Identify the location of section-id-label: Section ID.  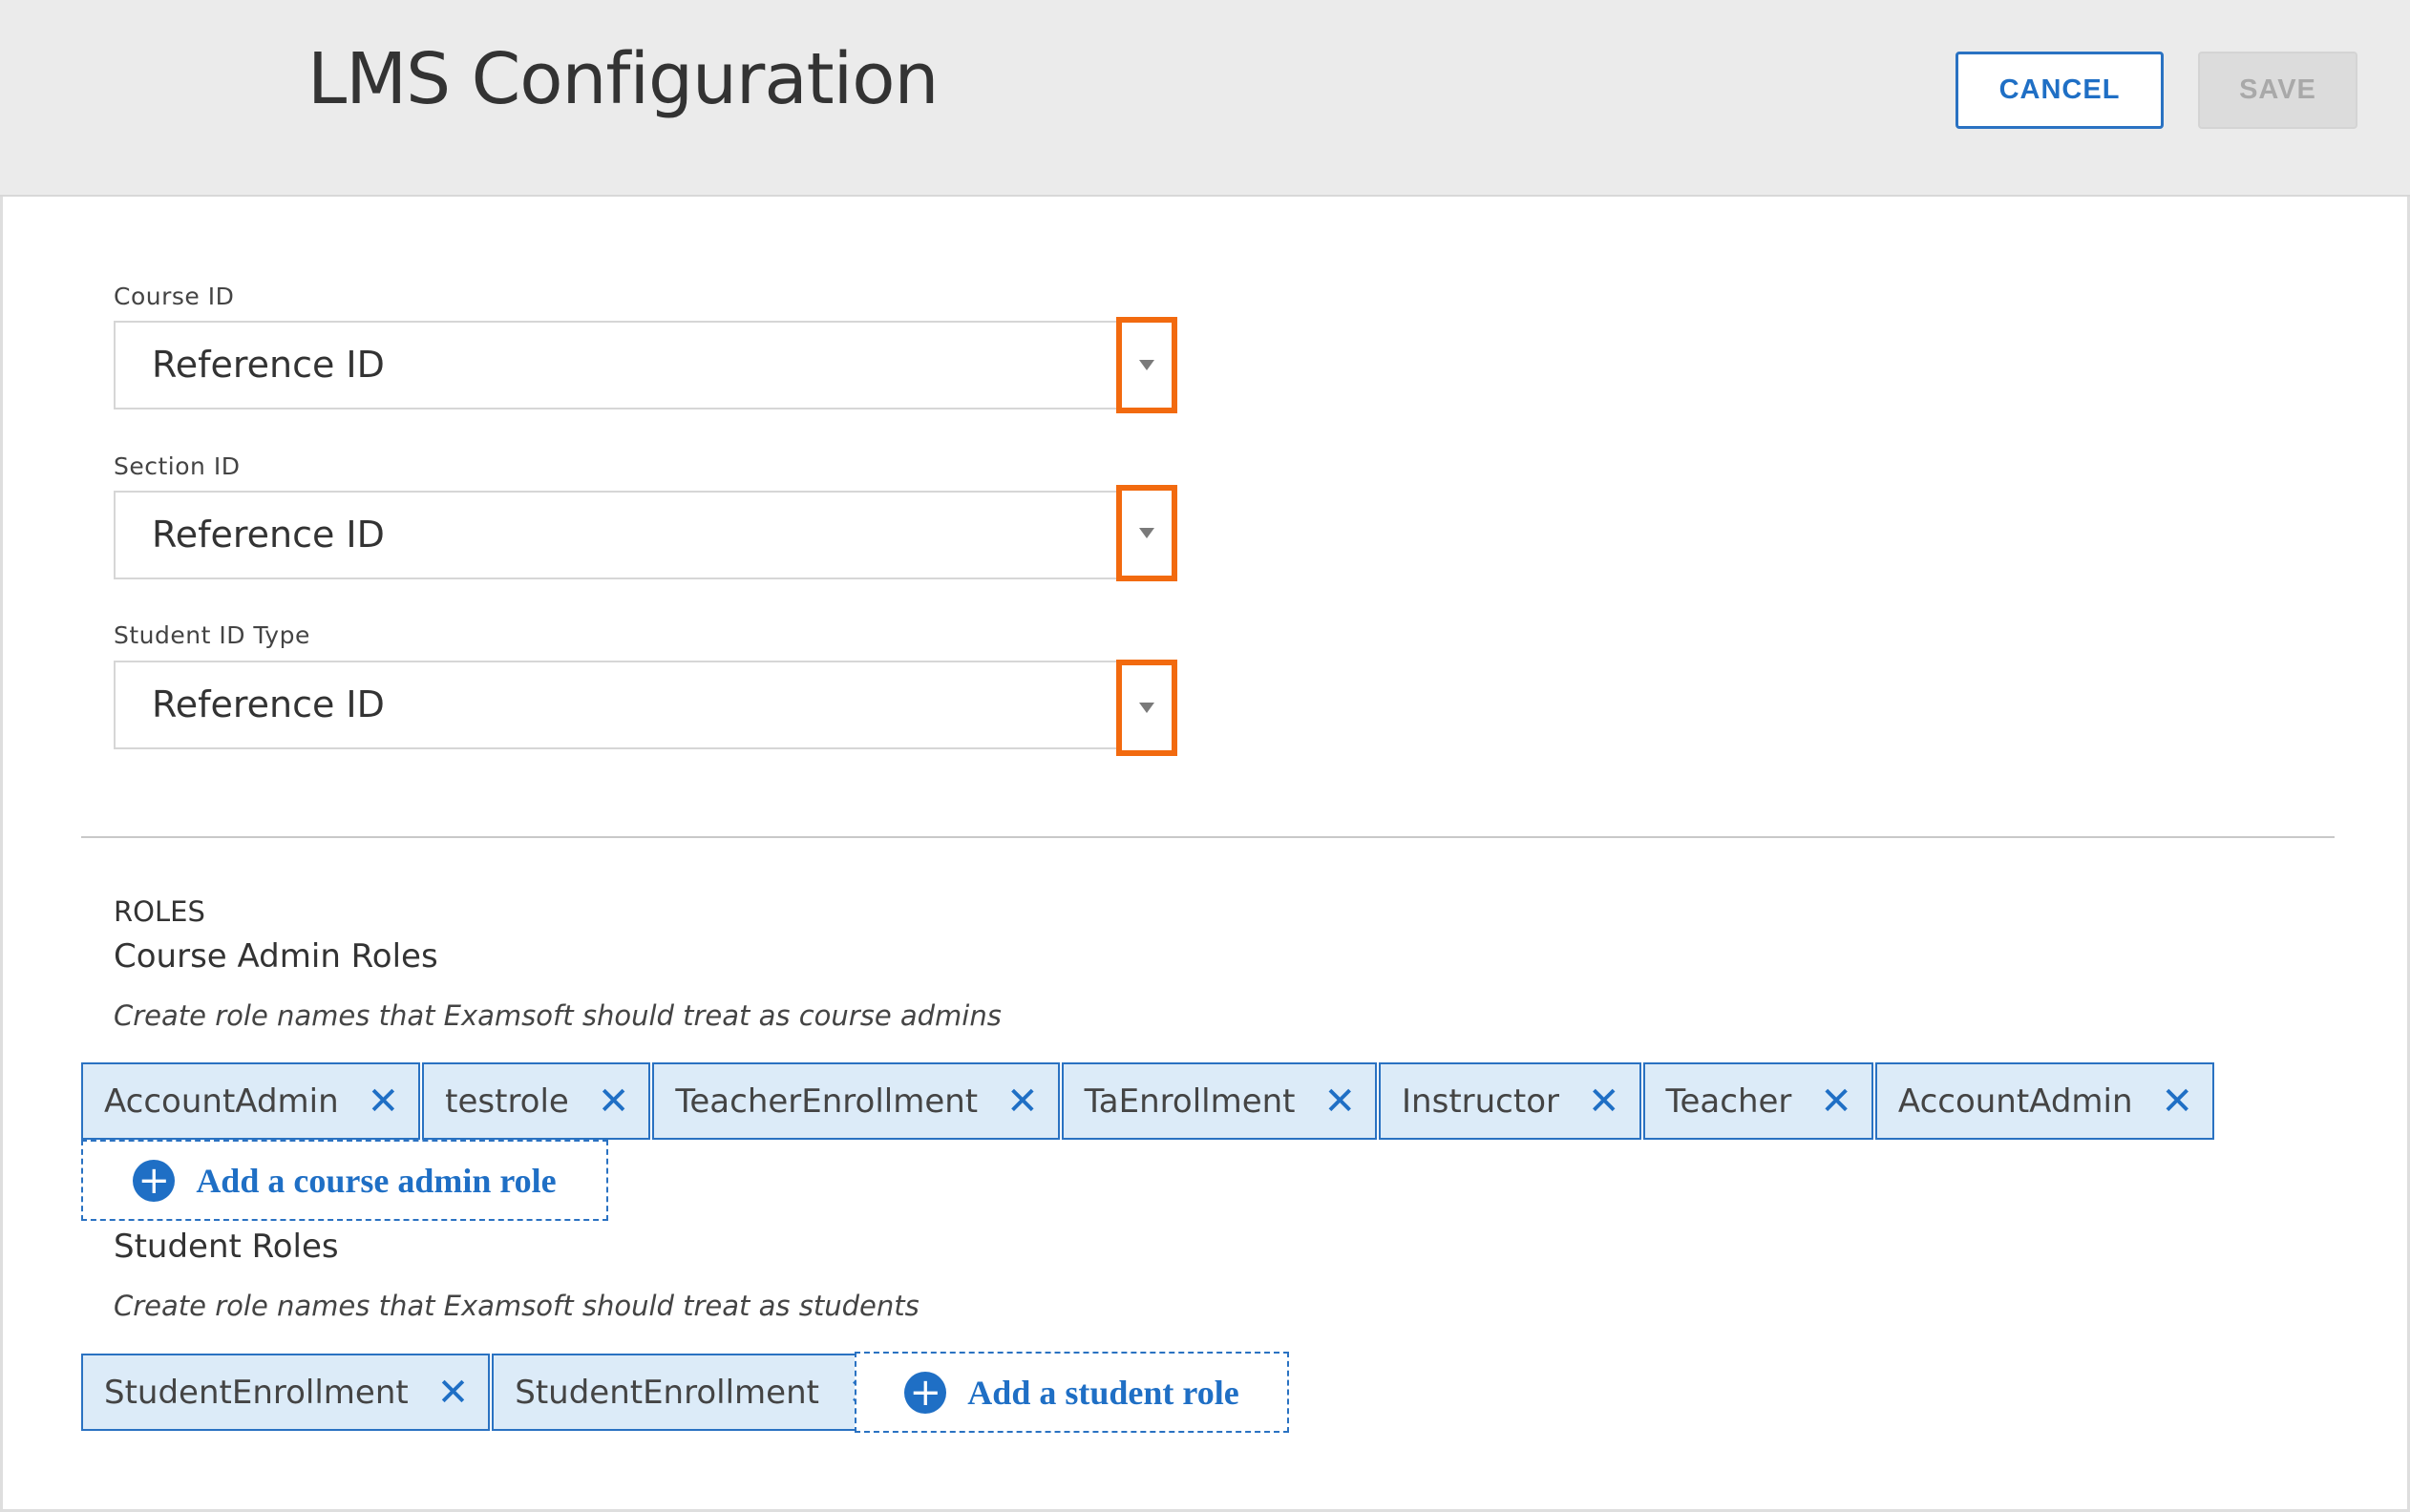
(177, 466).